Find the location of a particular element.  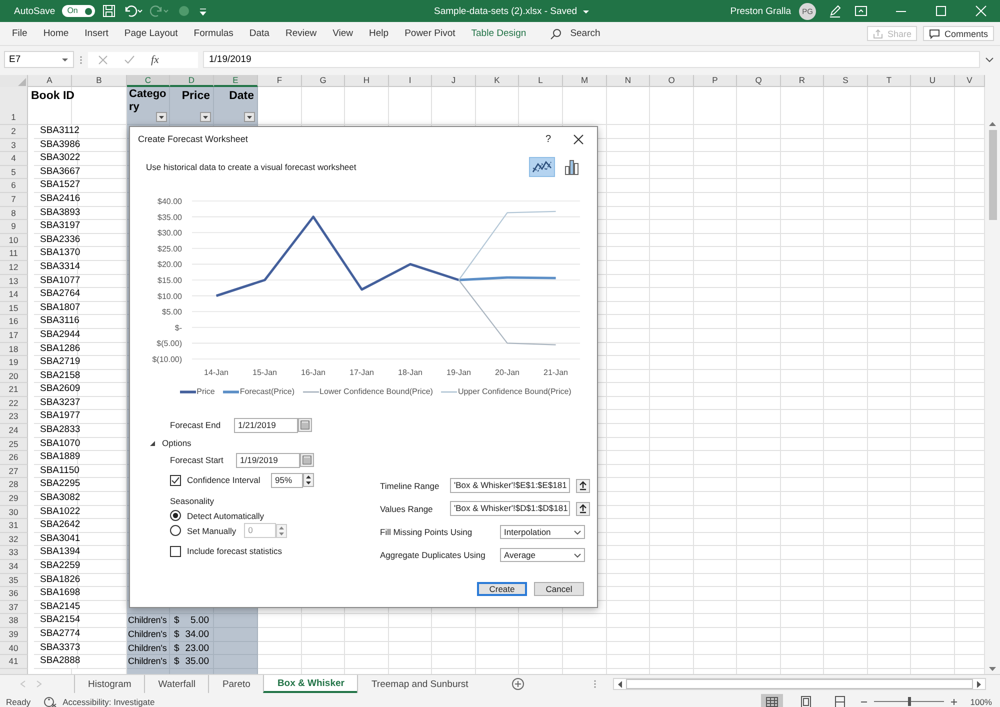

y-axis-label: $40.00 is located at coordinates (170, 201).